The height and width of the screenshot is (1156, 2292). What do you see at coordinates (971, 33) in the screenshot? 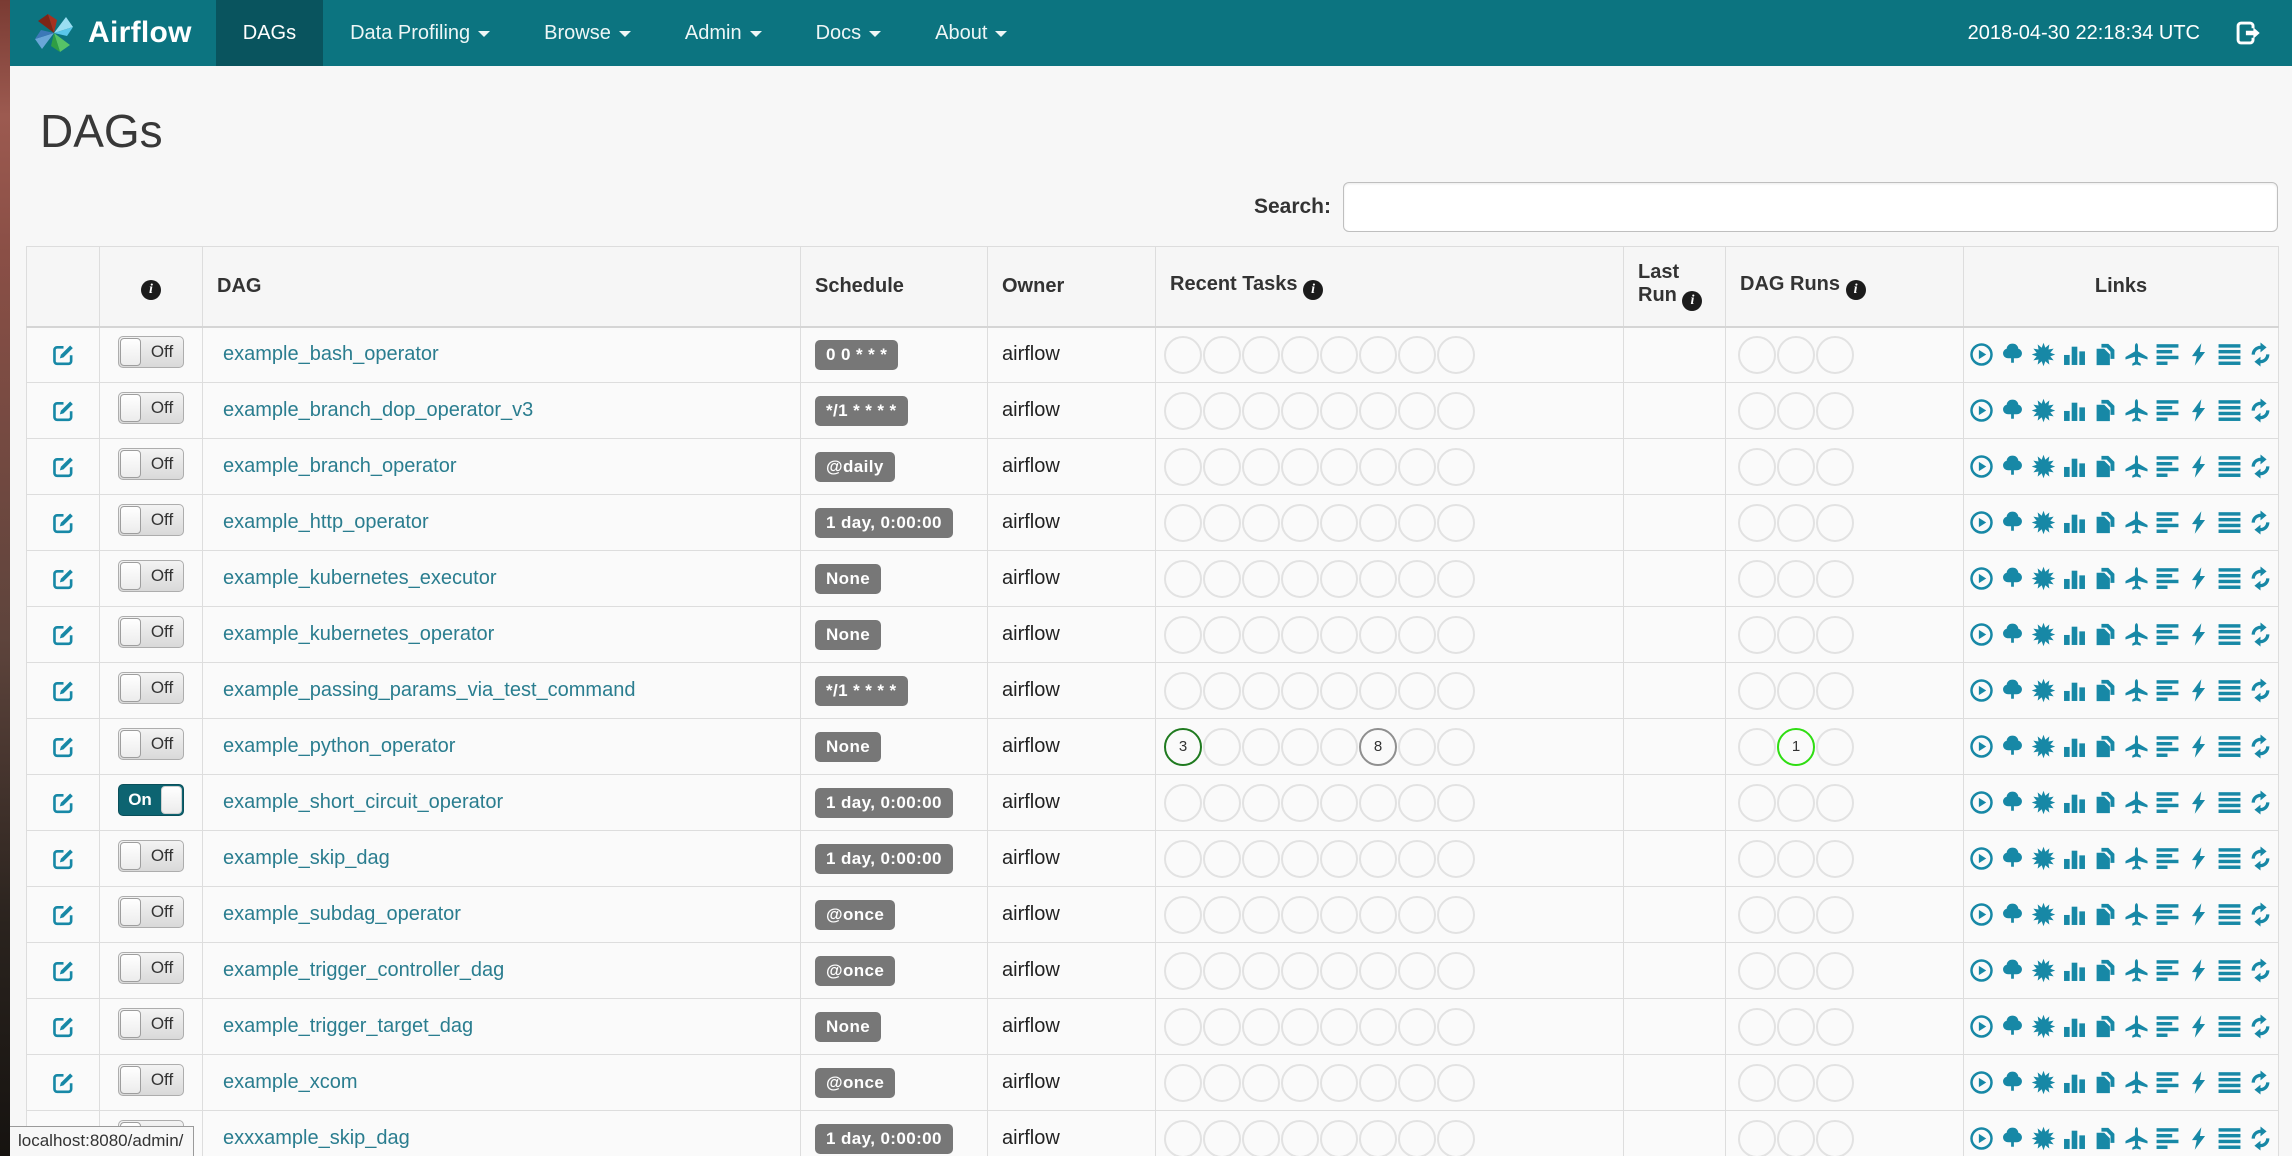
I see `nav-item-about: About` at bounding box center [971, 33].